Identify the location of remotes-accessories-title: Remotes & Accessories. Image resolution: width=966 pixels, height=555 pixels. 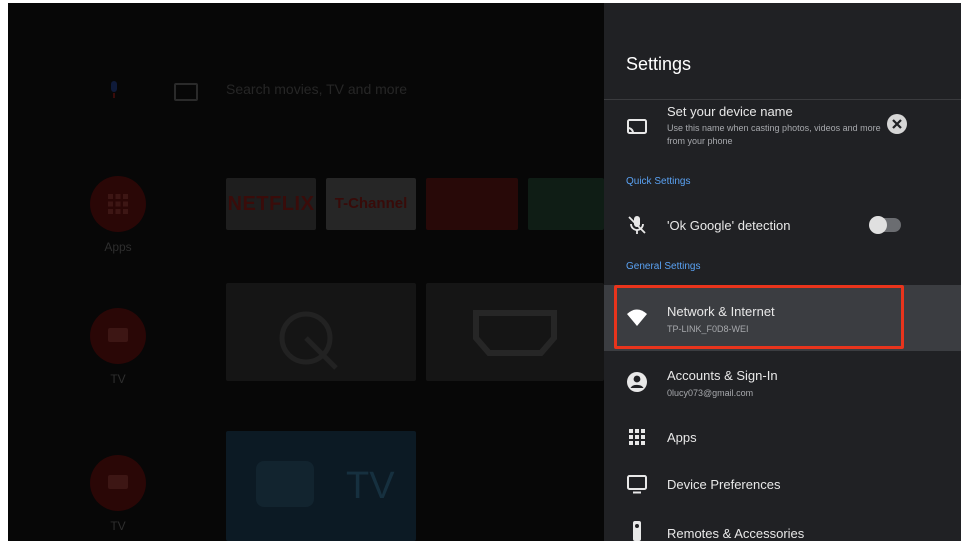
(736, 533).